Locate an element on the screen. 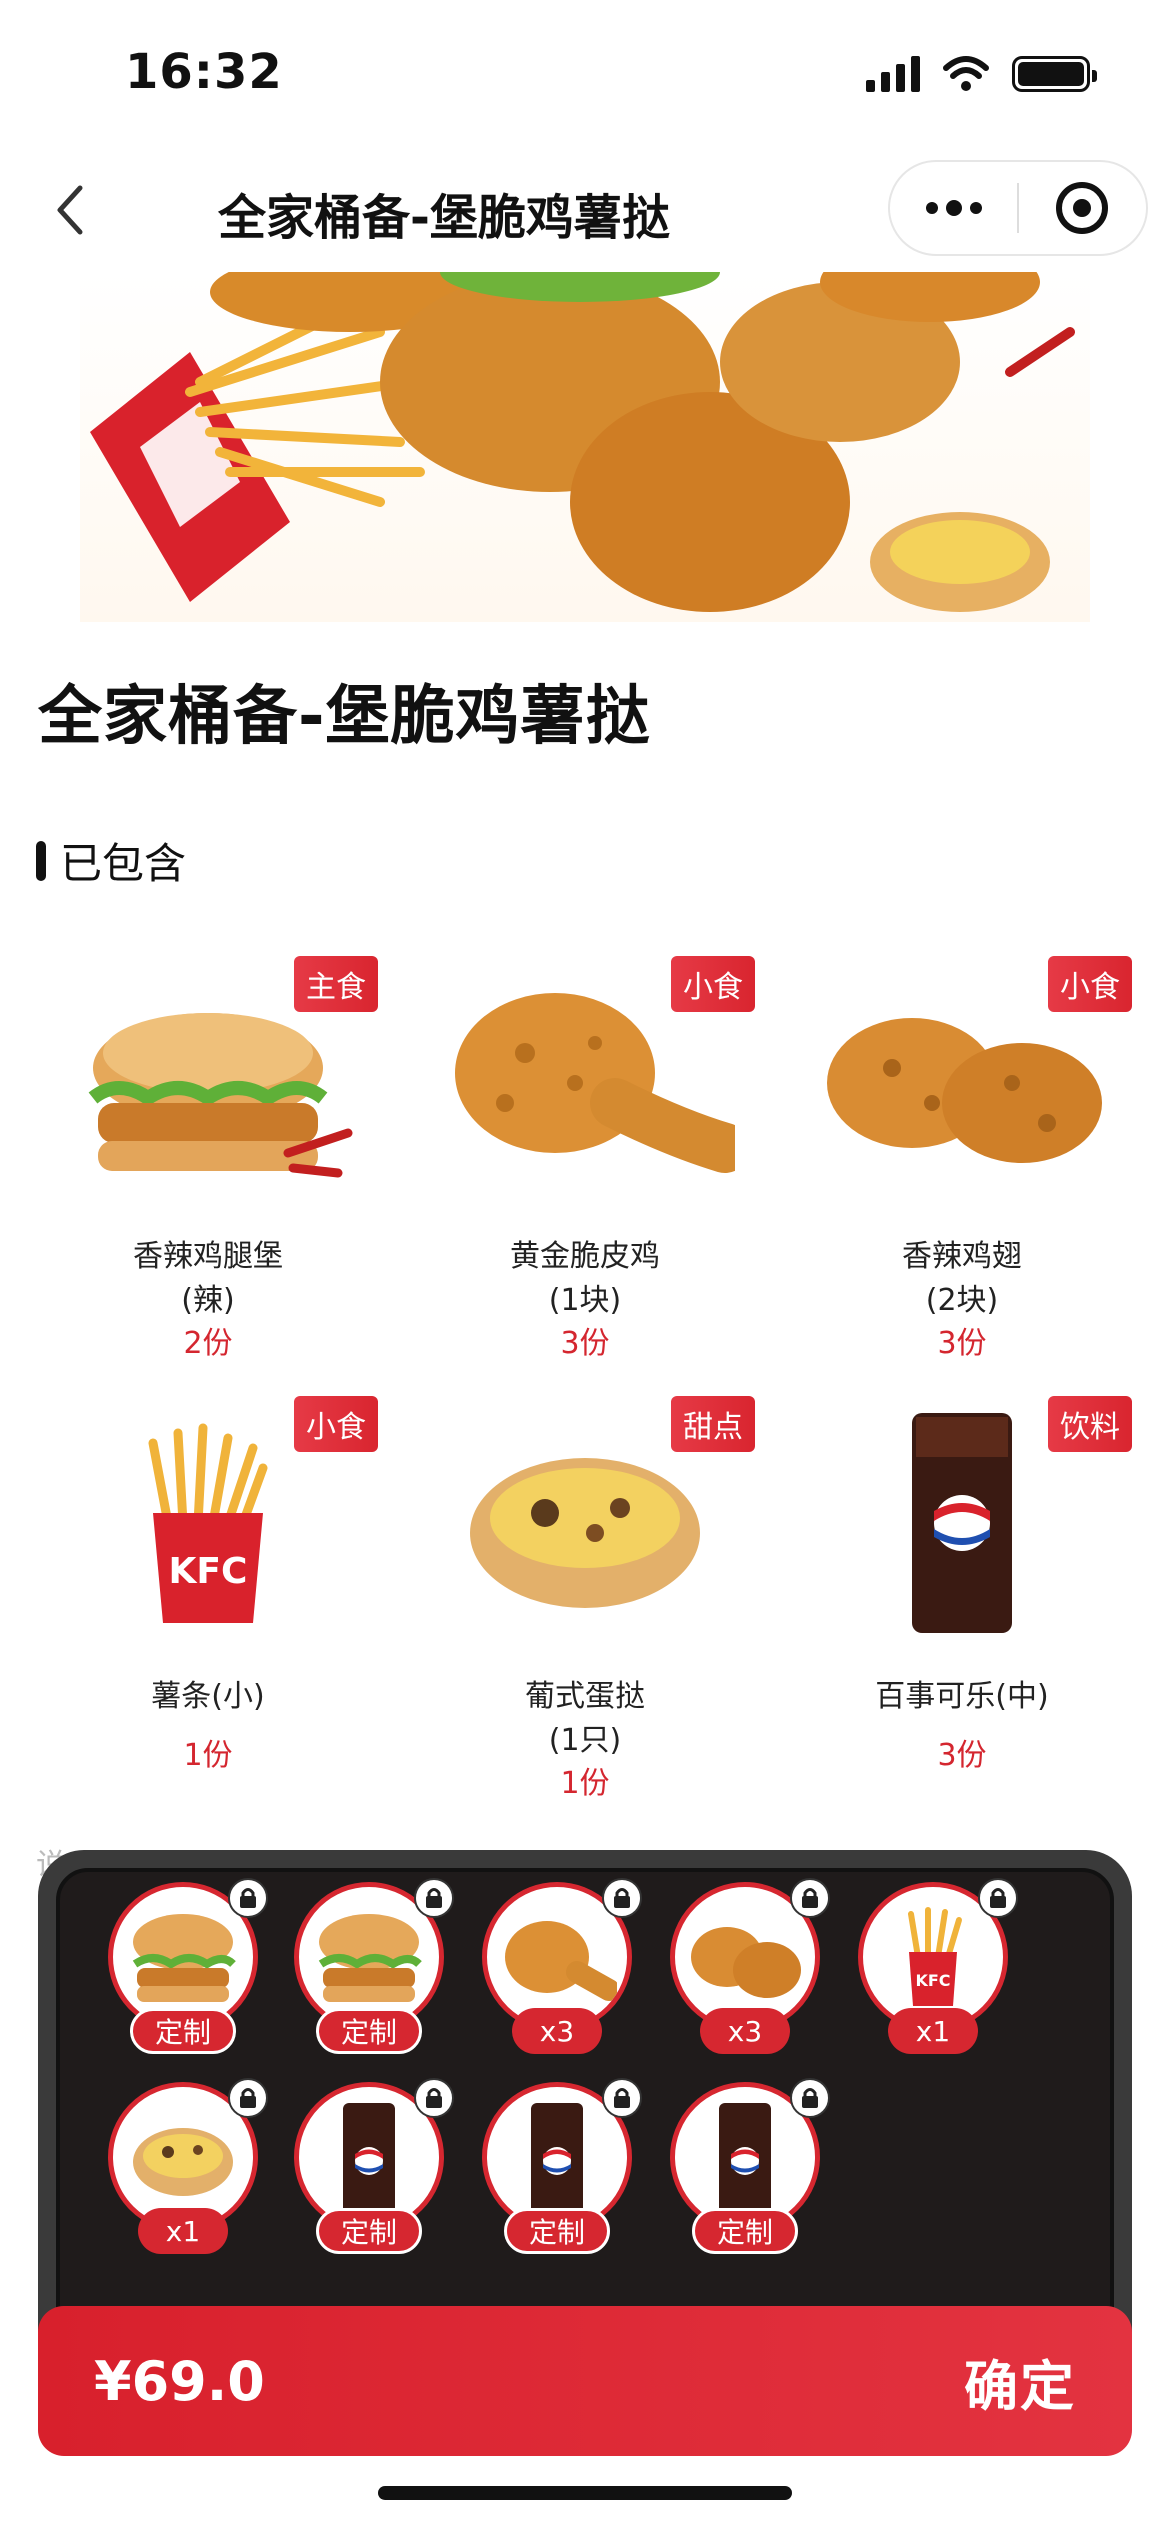 This screenshot has width=1170, height=2532. category-tag: 饮料 is located at coordinates (1090, 1424).